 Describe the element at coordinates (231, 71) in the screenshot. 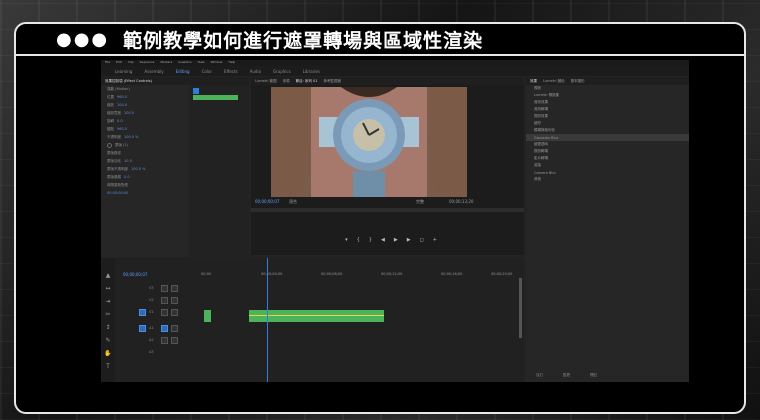

I see `workspace-tab: Effects` at that location.